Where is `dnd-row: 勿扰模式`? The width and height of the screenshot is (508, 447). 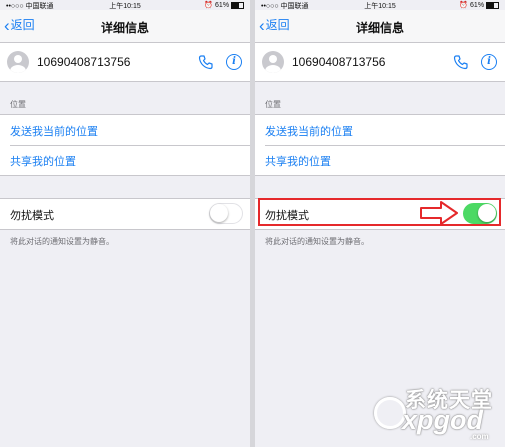 dnd-row: 勿扰模式 is located at coordinates (125, 214).